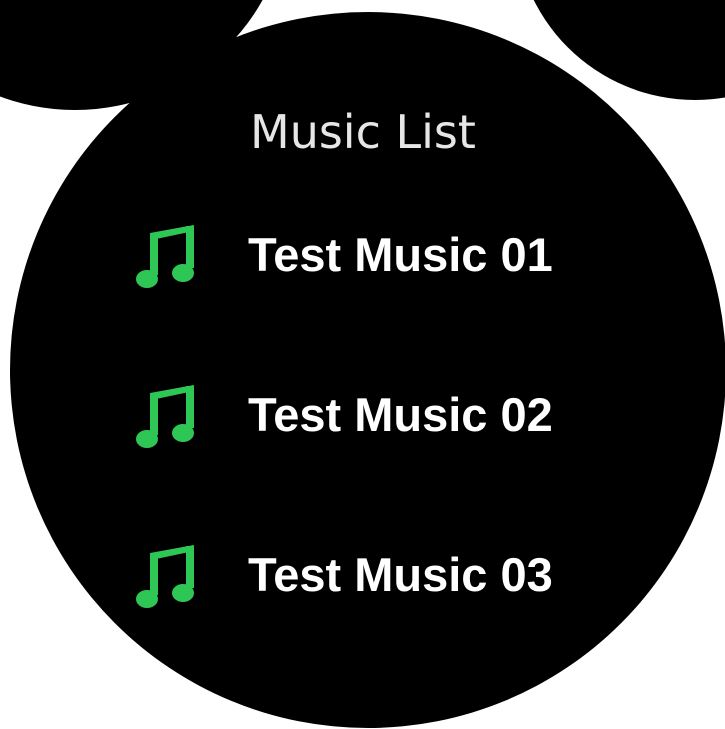 The width and height of the screenshot is (725, 729). Describe the element at coordinates (400, 574) in the screenshot. I see `music-item-label: Test Music 03` at that location.